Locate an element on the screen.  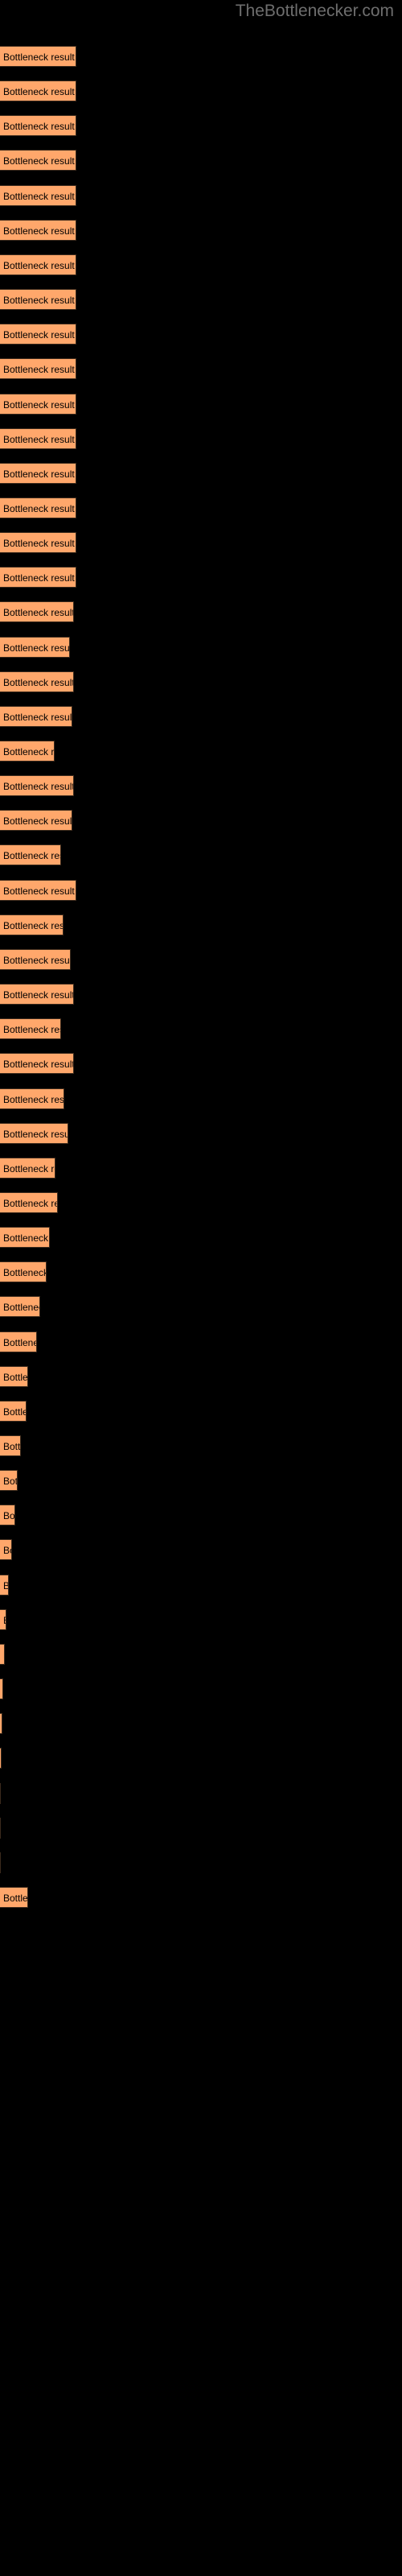
page-title: TheBottlenecker.com is located at coordinates (314, 11).